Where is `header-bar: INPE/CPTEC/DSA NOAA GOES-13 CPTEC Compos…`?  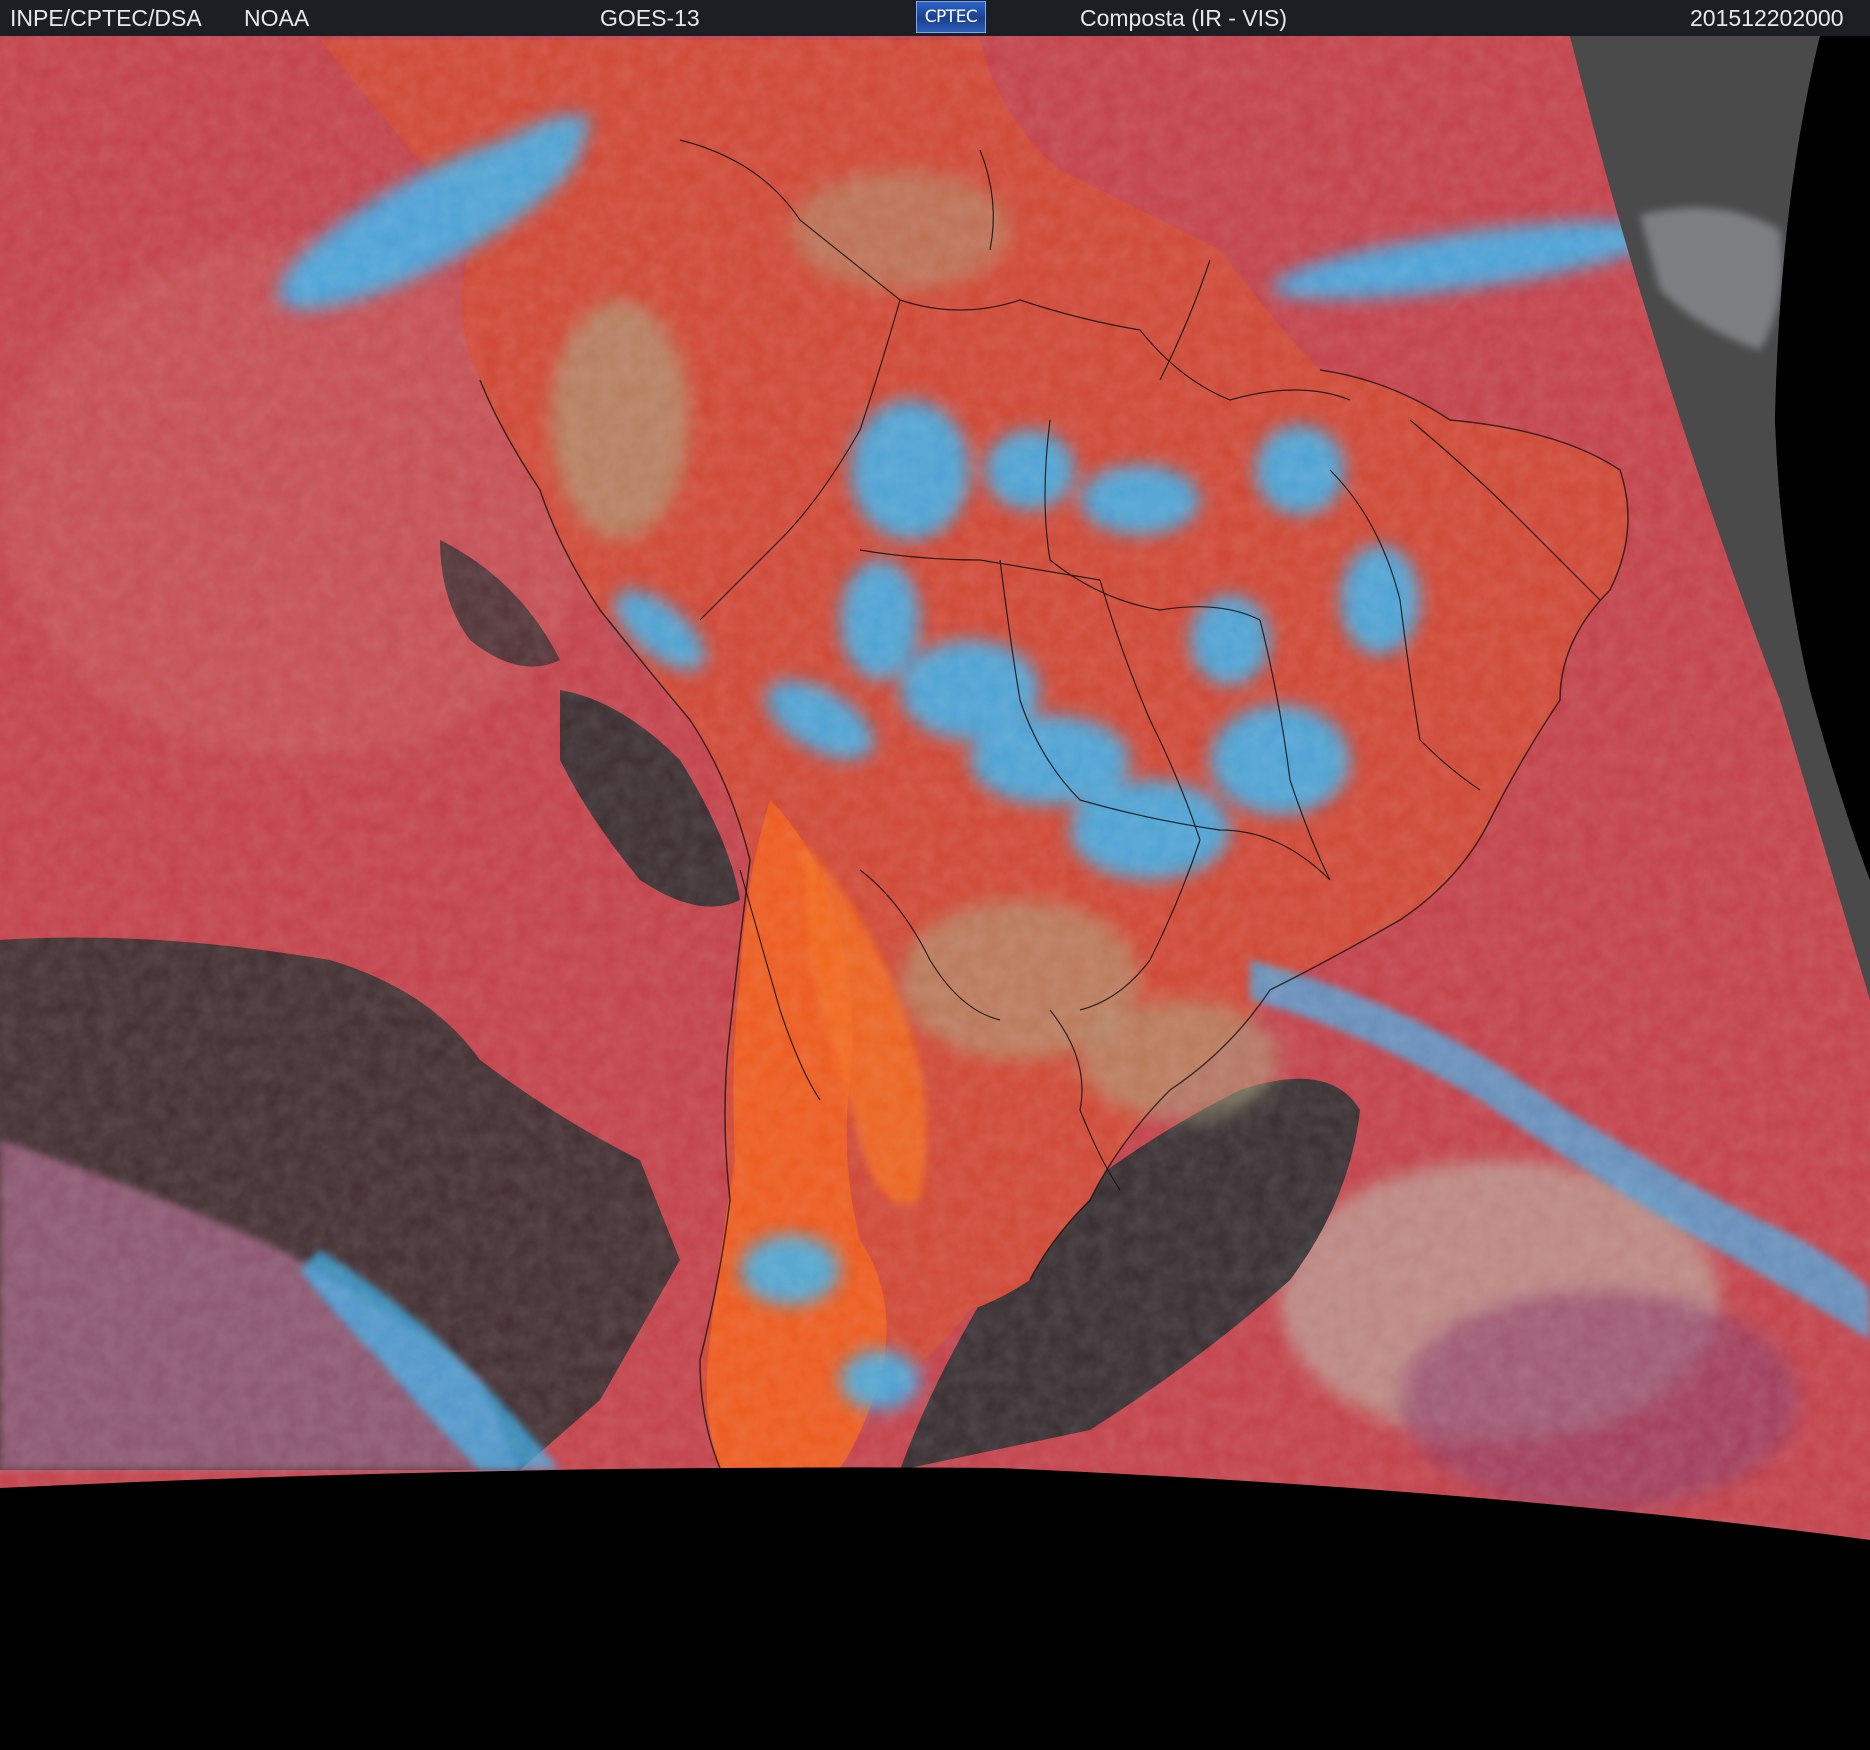
header-bar: INPE/CPTEC/DSA NOAA GOES-13 CPTEC Compos… is located at coordinates (935, 18).